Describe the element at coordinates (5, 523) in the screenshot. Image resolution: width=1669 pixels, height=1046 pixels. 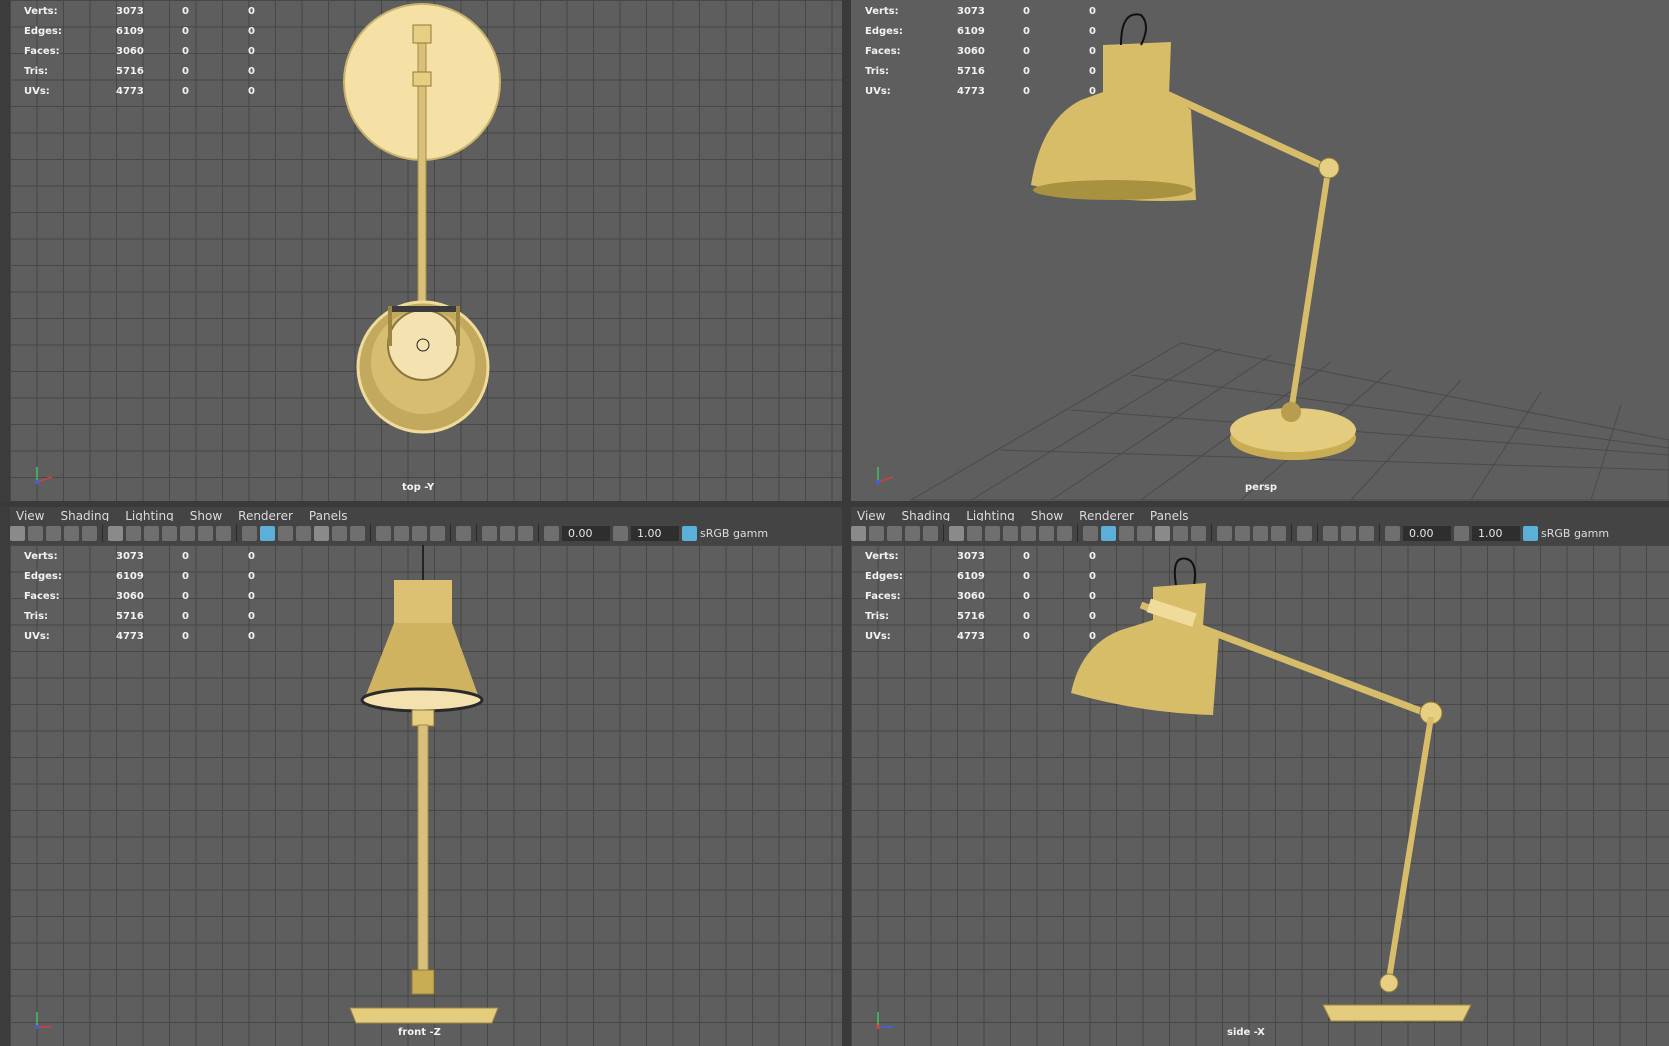
I see `left-edge-bar` at that location.